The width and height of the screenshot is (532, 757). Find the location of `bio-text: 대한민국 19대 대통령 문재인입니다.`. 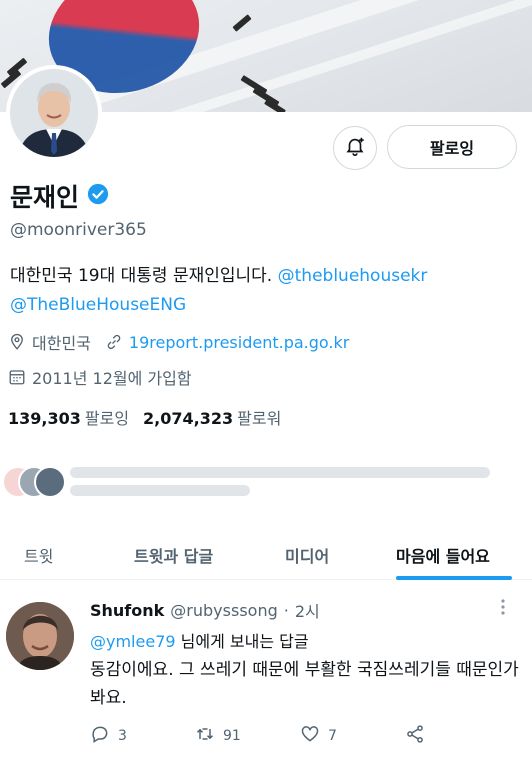

bio-text: 대한민국 19대 대통령 문재인입니다. is located at coordinates (144, 276).